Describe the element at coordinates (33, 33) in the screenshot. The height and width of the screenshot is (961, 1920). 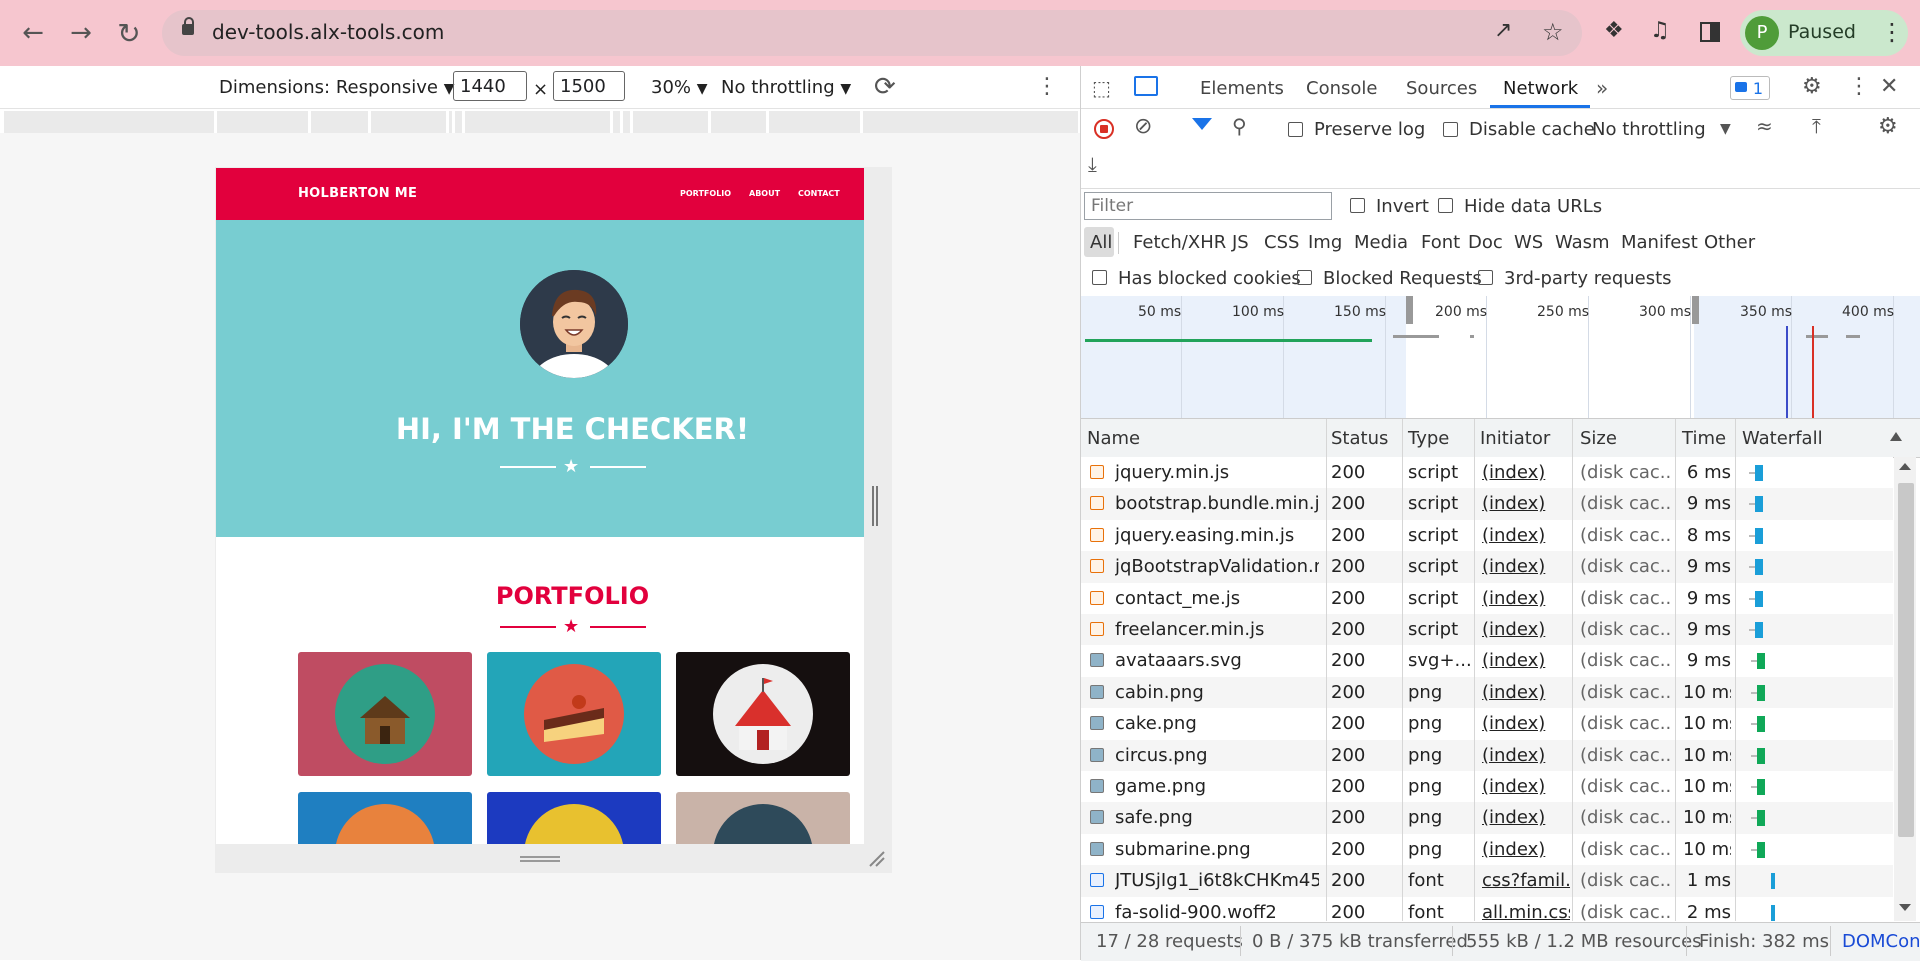
I see `back-arrow-icon: ←` at that location.